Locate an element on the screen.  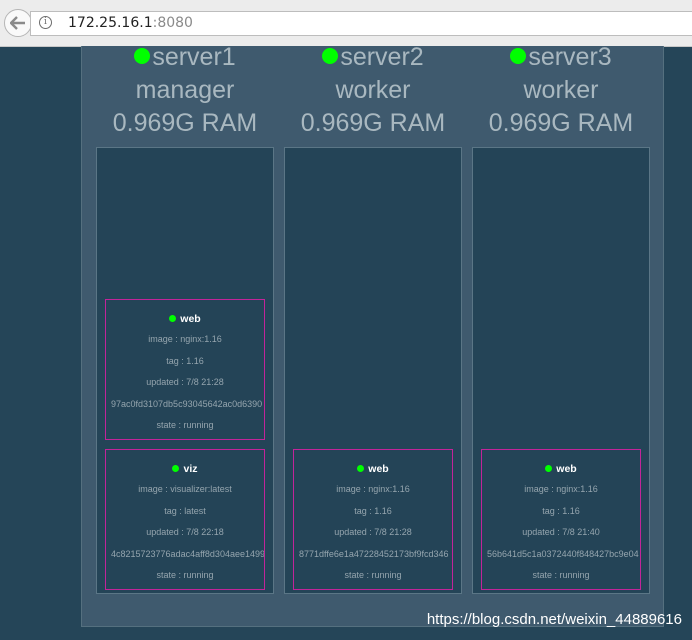
node-name-line: server1 is located at coordinates (185, 57).